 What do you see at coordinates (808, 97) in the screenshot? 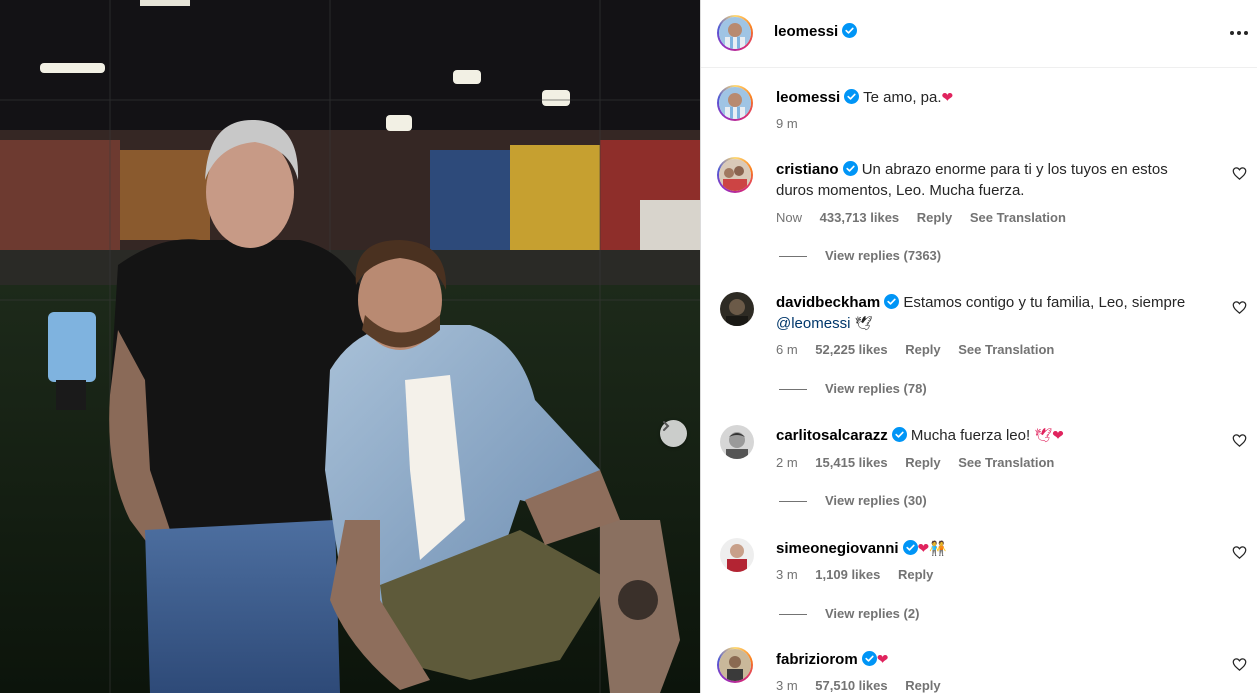
I see `caption-username: leomessi` at bounding box center [808, 97].